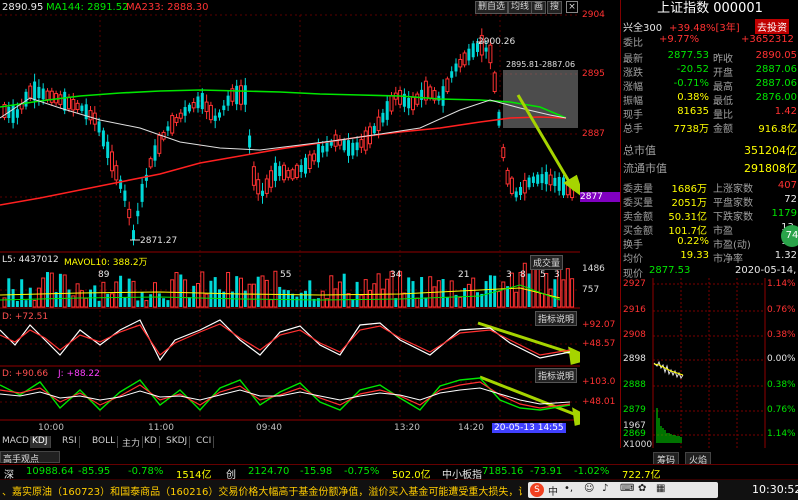  I want to click on mini-pct-label: 0.76%, so click(781, 310).